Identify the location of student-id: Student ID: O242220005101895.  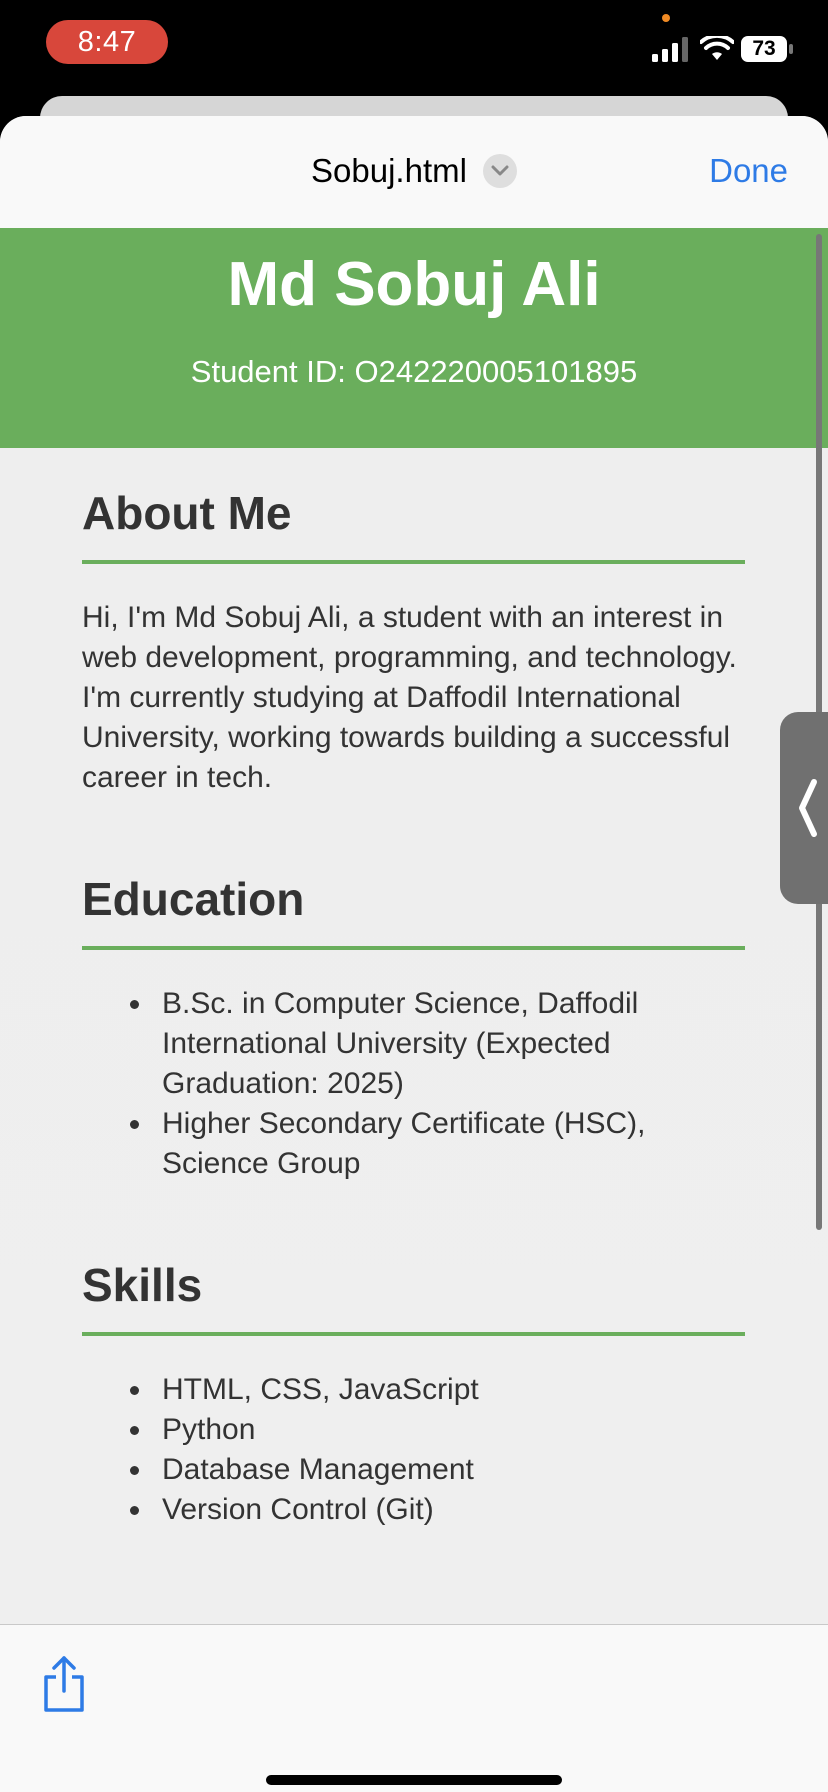
(414, 371).